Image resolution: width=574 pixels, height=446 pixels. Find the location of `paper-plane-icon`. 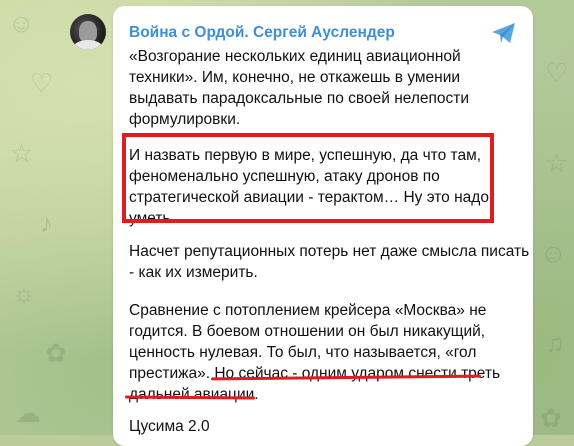

paper-plane-icon is located at coordinates (503, 33).